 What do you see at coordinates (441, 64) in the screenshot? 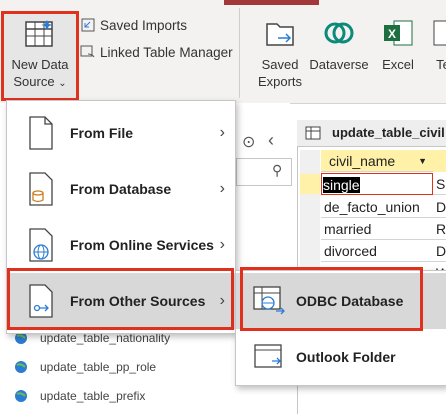
I see `text-file-label: Te` at bounding box center [441, 64].